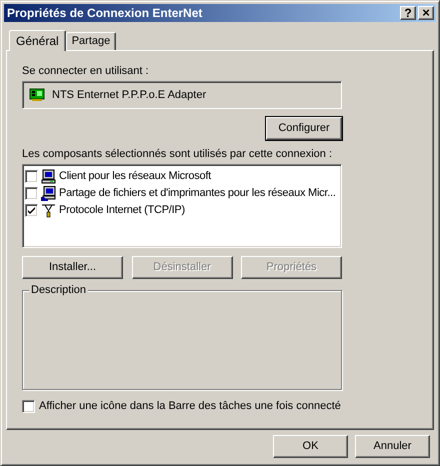  I want to click on dialog-button: OK, so click(310, 446).